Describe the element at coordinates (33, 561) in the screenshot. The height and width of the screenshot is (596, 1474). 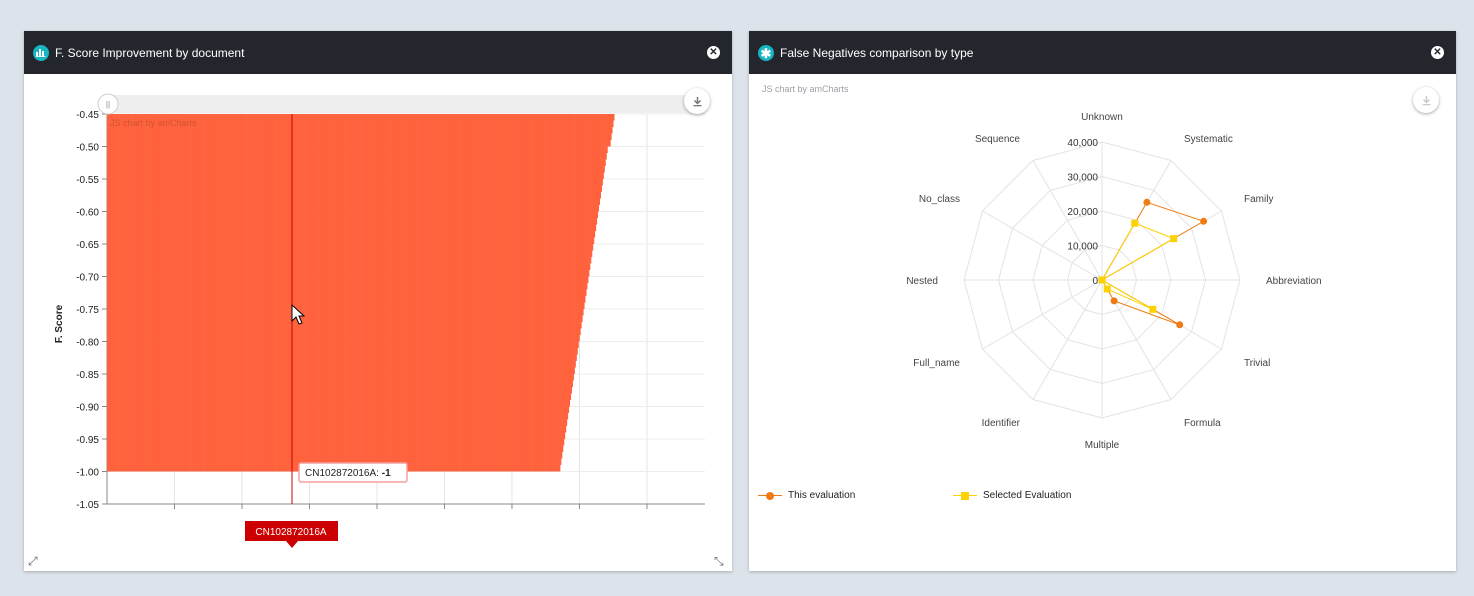
I see `expand-icon: ⤢` at that location.